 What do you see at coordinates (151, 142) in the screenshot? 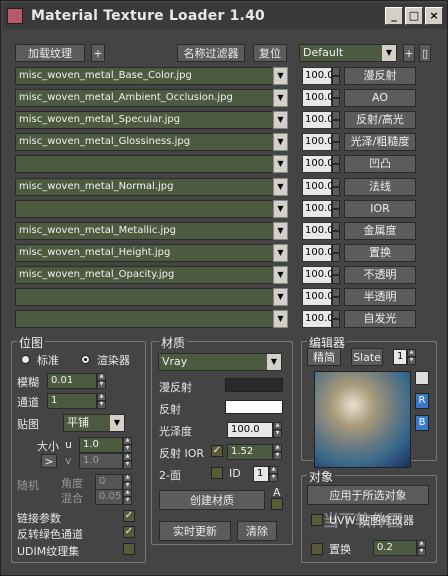
I see `texture-file-field: misc_woven_metal_Glossiness.jpg` at bounding box center [151, 142].